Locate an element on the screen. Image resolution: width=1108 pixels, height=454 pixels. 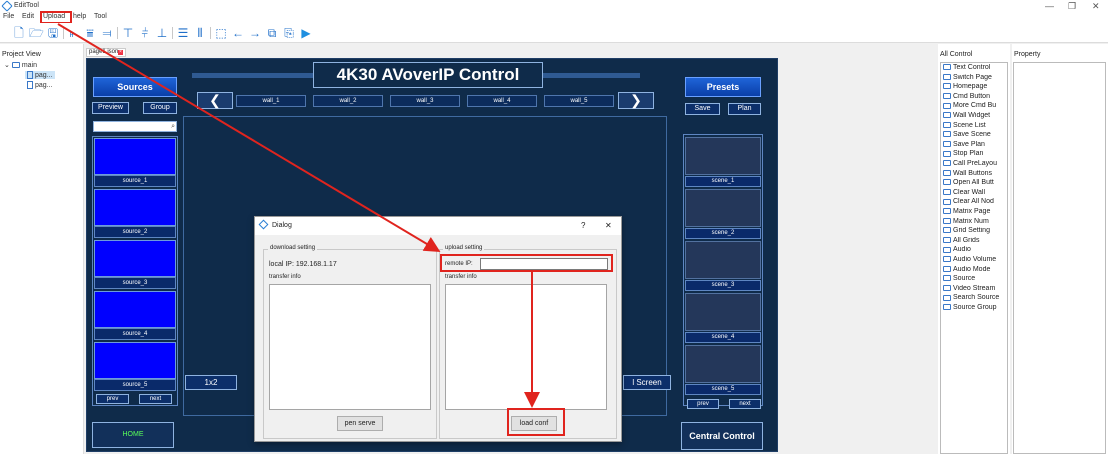
control-list-item: Save Plan is located at coordinates (975, 144).